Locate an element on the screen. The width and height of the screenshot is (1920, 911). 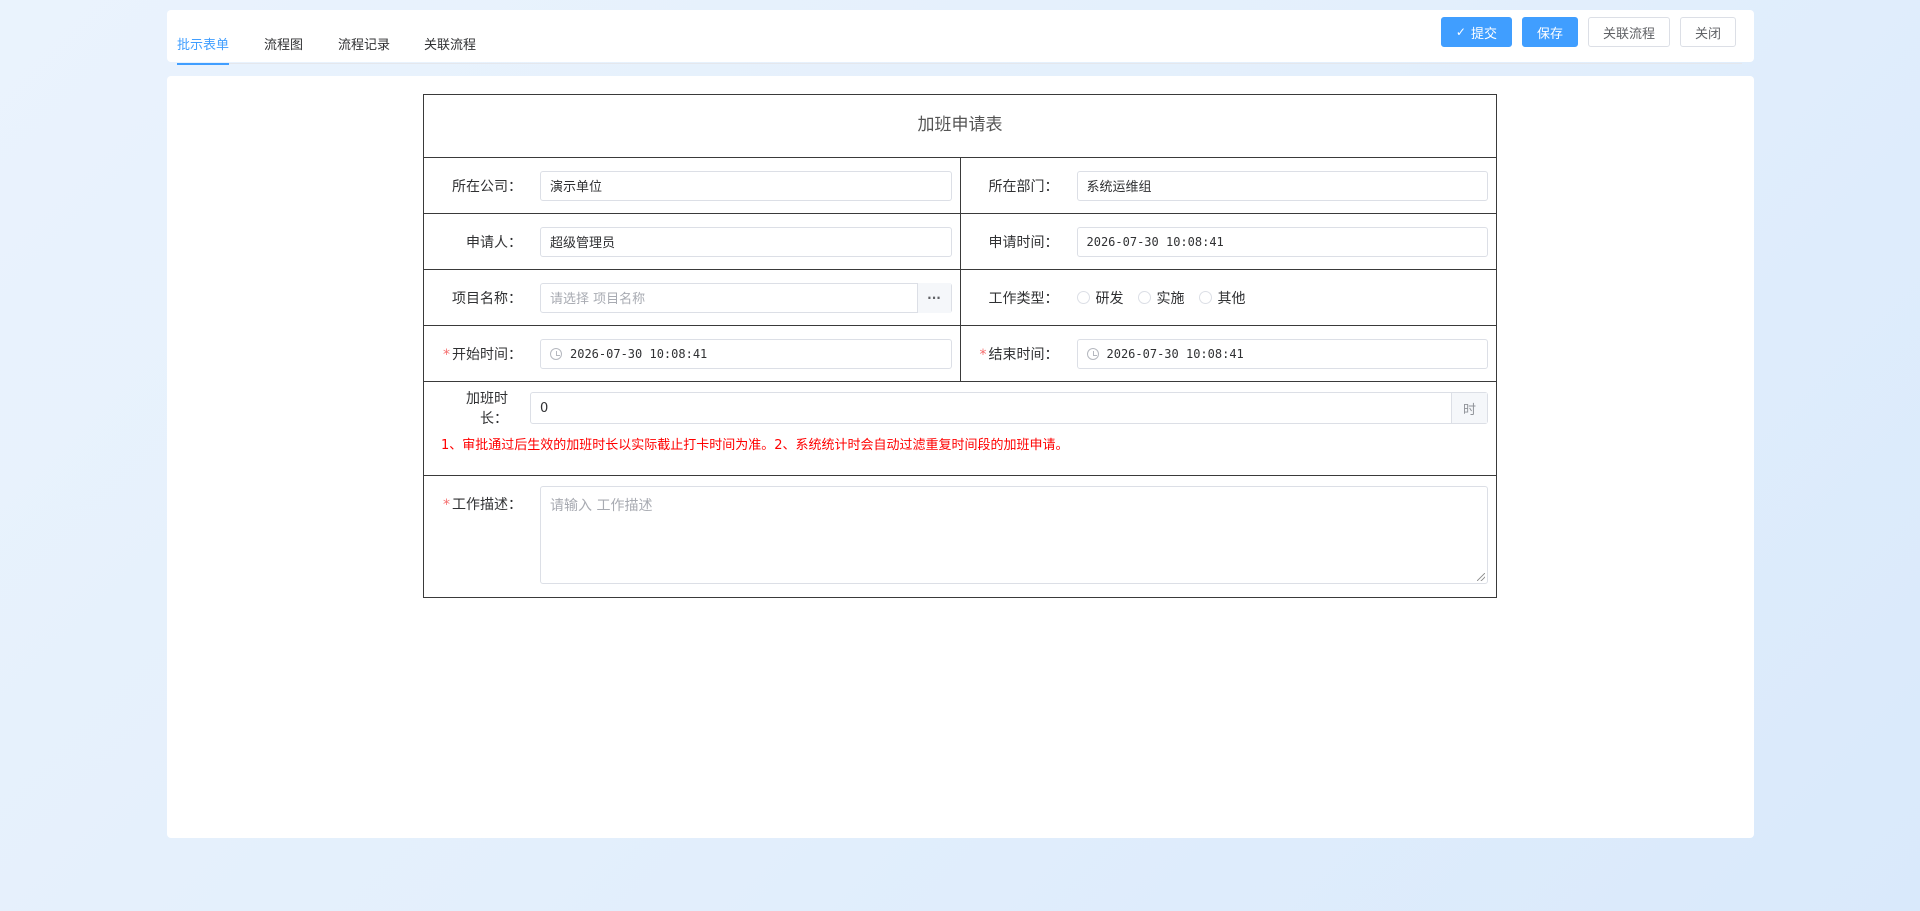
work-type-cell: 工作类型： 研发 实施 其他 is located at coordinates (1228, 297).